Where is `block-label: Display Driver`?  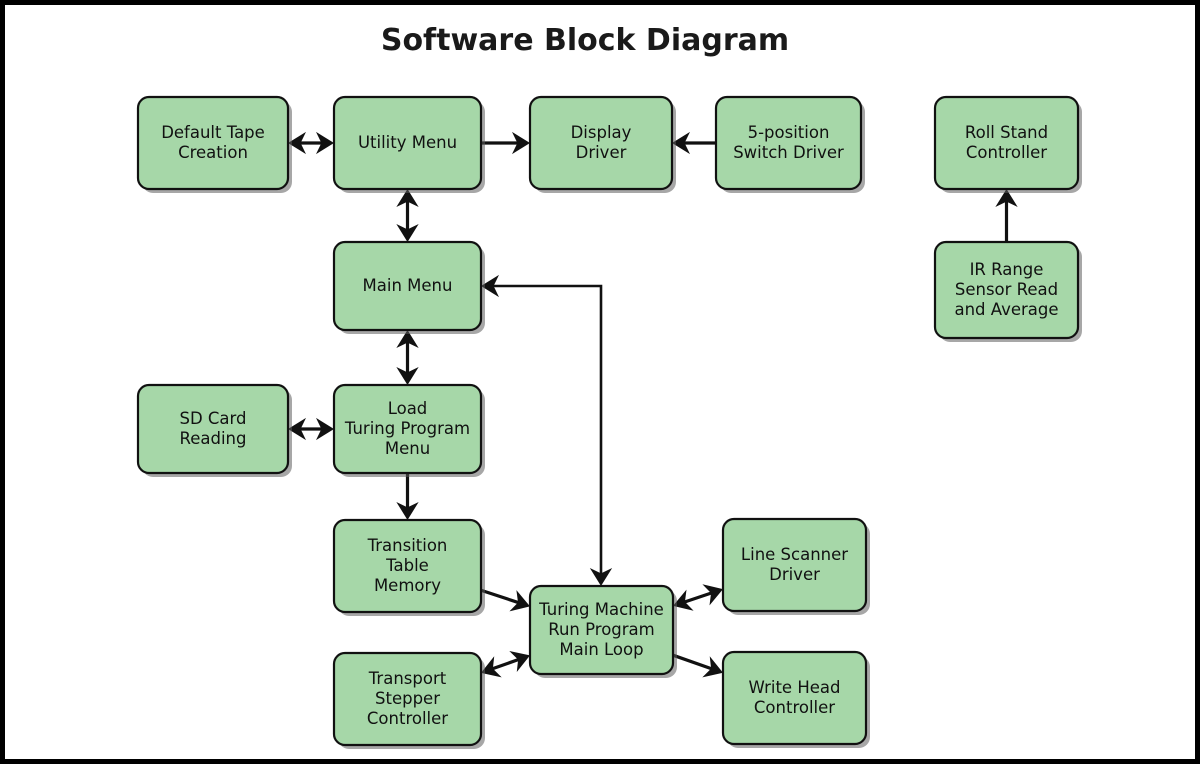 block-label: Display Driver is located at coordinates (601, 142).